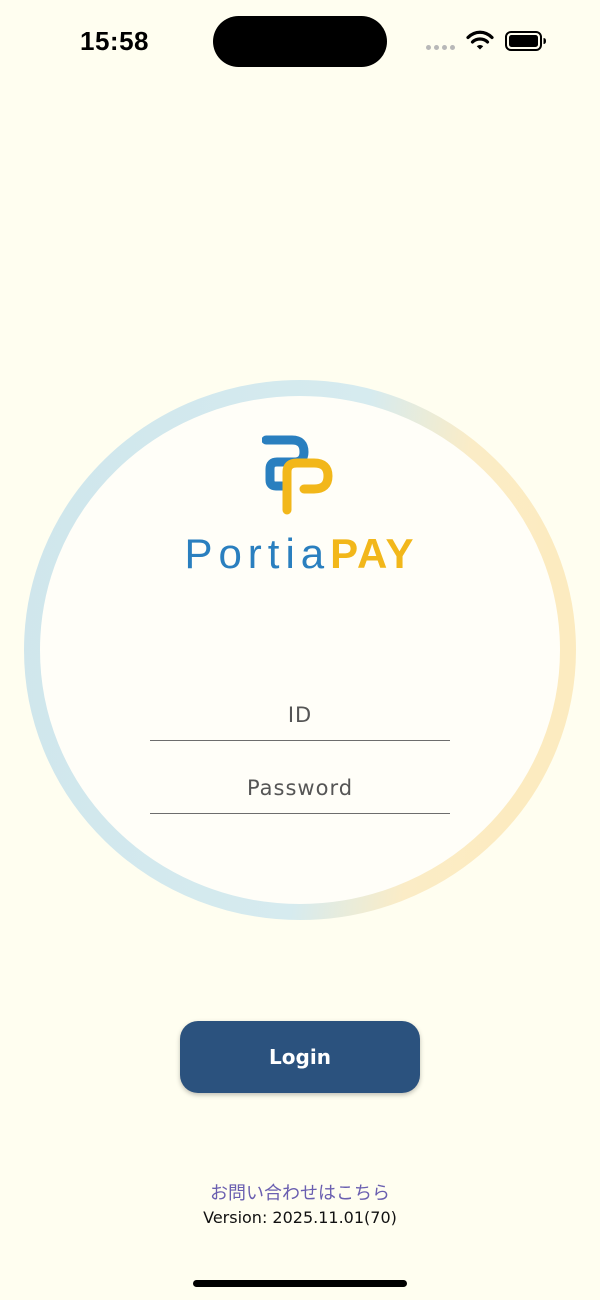 The height and width of the screenshot is (1300, 600). What do you see at coordinates (300, 1057) in the screenshot?
I see `login-button: Login` at bounding box center [300, 1057].